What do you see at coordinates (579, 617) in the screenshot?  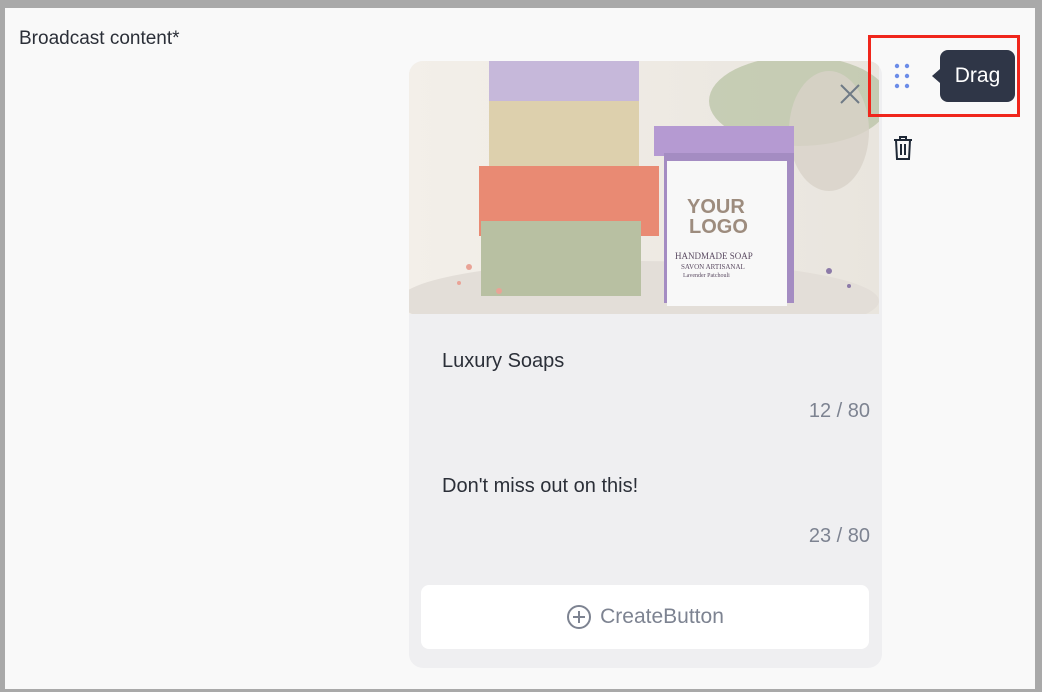 I see `plus-circle-icon` at bounding box center [579, 617].